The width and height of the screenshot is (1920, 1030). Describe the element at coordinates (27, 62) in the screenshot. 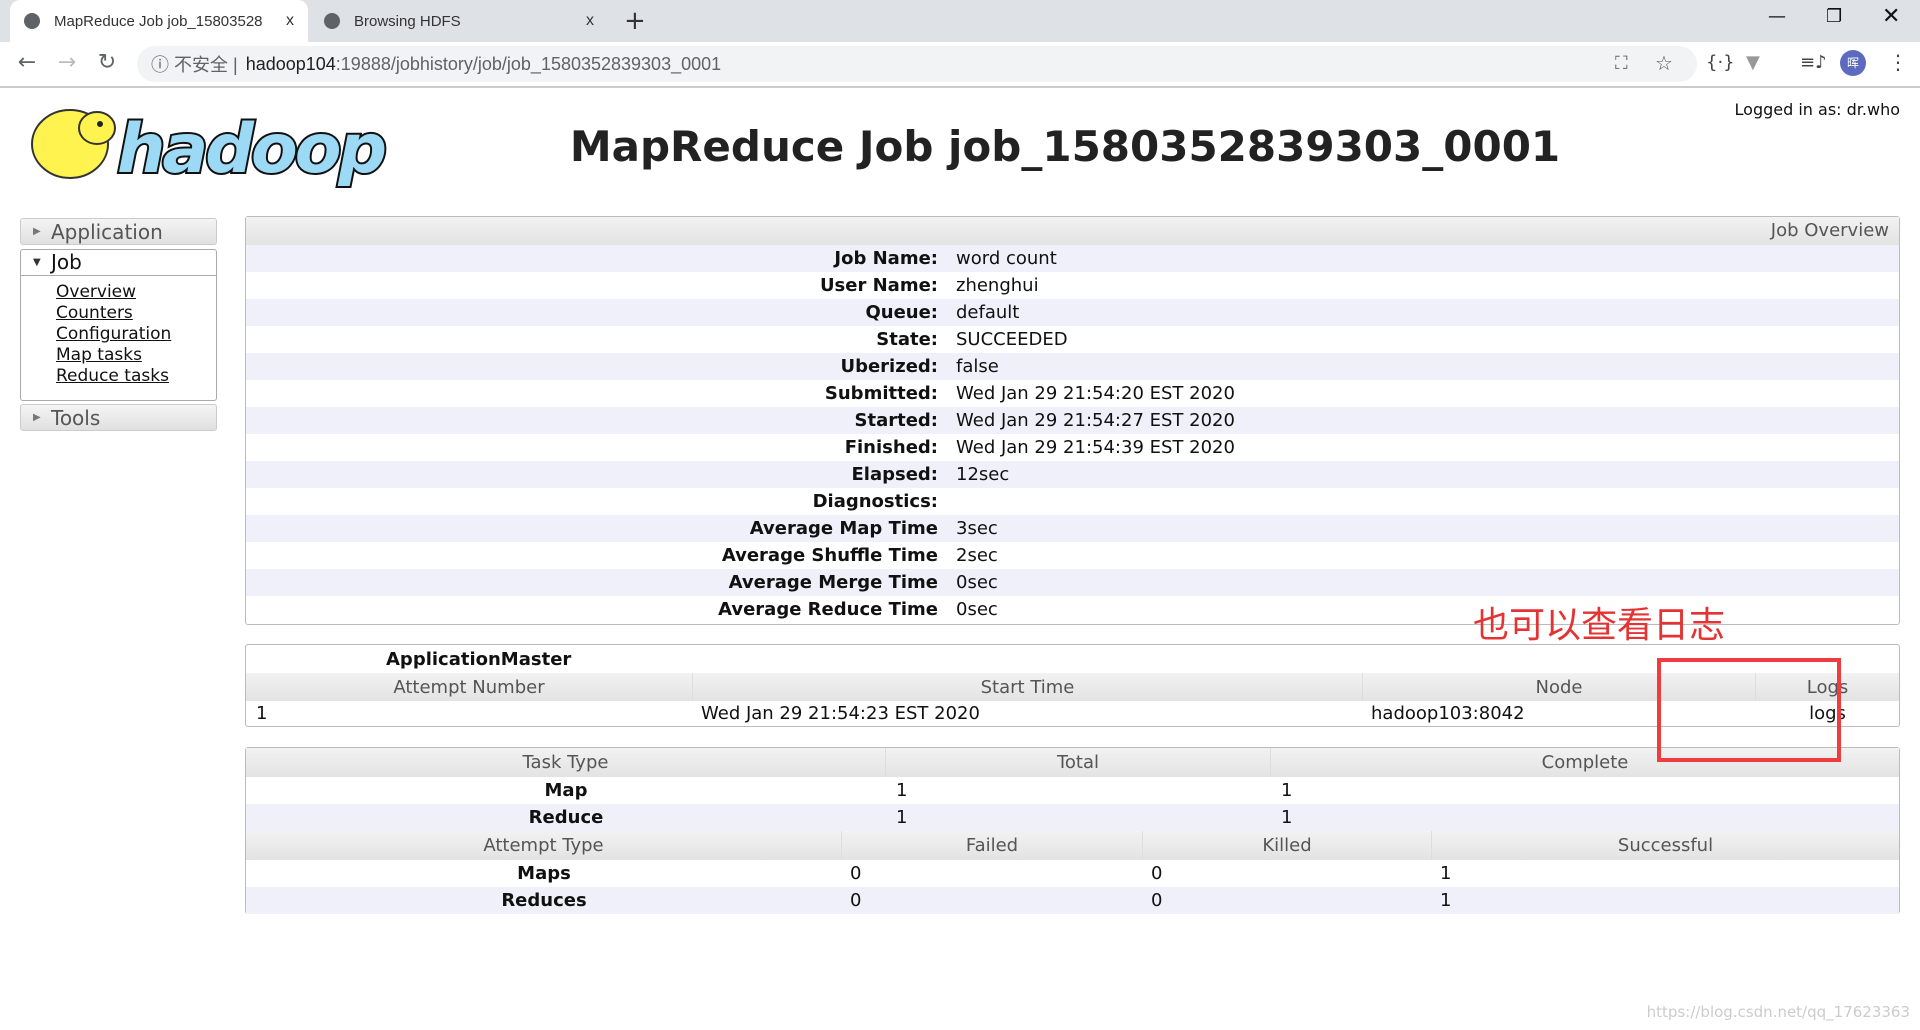

I see `back-icon: ←` at that location.